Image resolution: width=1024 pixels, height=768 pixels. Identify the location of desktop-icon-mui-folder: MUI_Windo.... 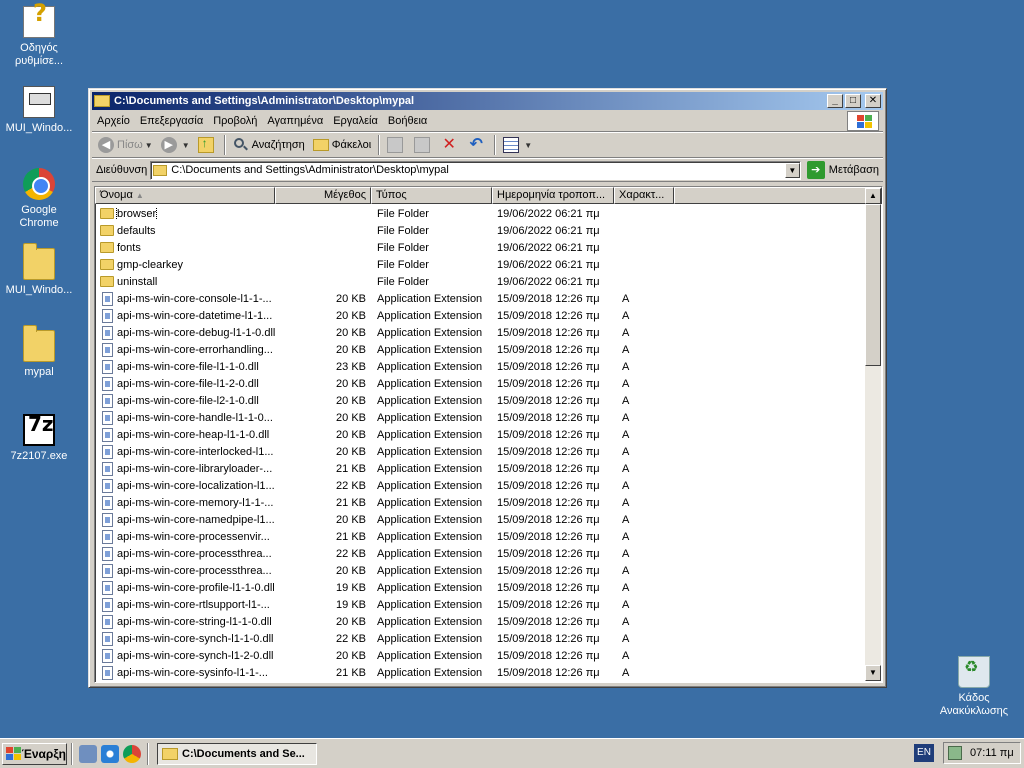
(39, 270).